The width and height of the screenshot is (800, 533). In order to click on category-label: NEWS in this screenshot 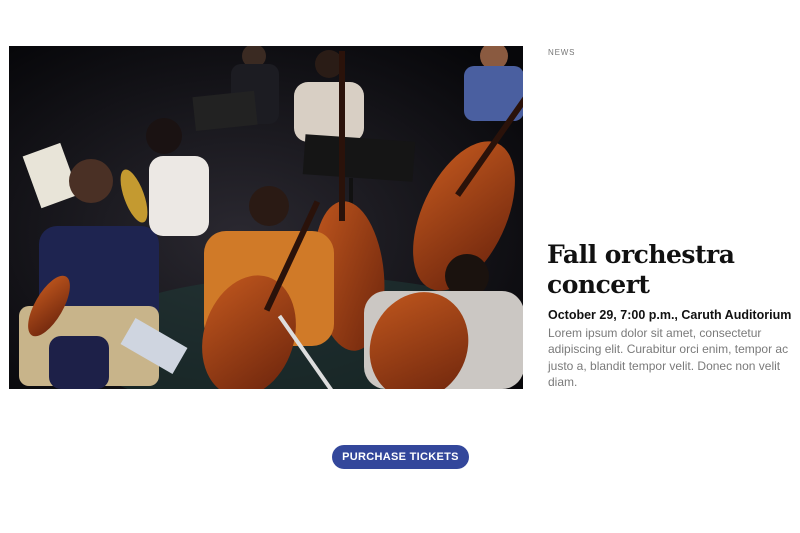, I will do `click(562, 52)`.